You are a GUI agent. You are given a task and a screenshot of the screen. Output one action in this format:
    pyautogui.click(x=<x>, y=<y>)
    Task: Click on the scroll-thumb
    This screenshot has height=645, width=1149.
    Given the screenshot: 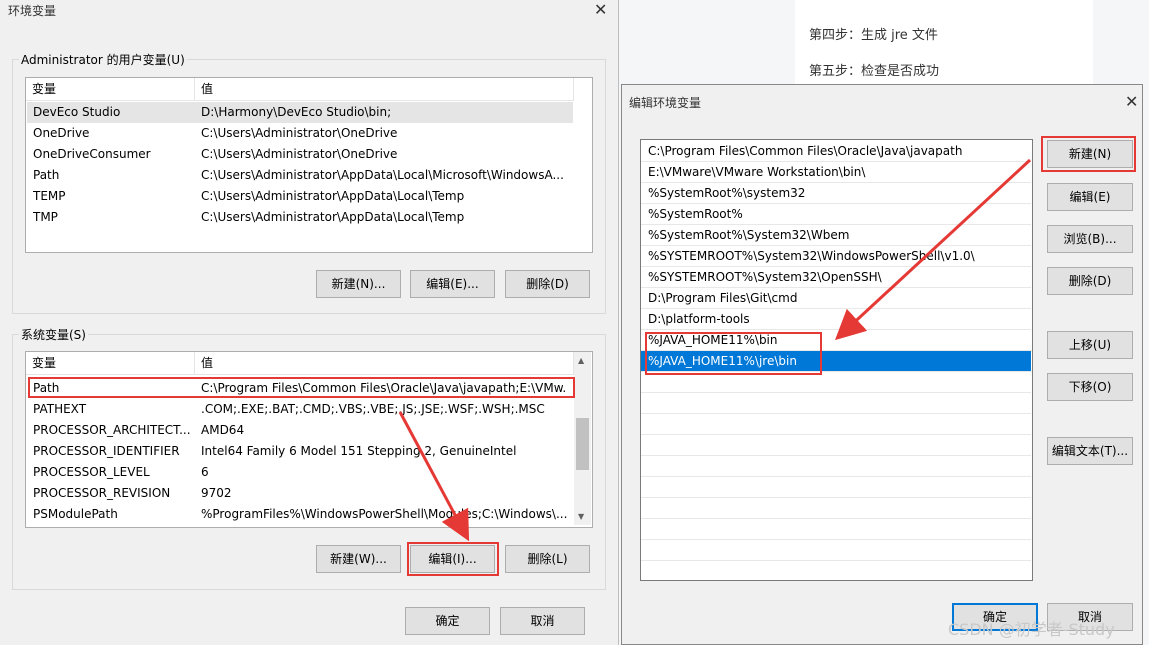 What is the action you would take?
    pyautogui.click(x=582, y=444)
    